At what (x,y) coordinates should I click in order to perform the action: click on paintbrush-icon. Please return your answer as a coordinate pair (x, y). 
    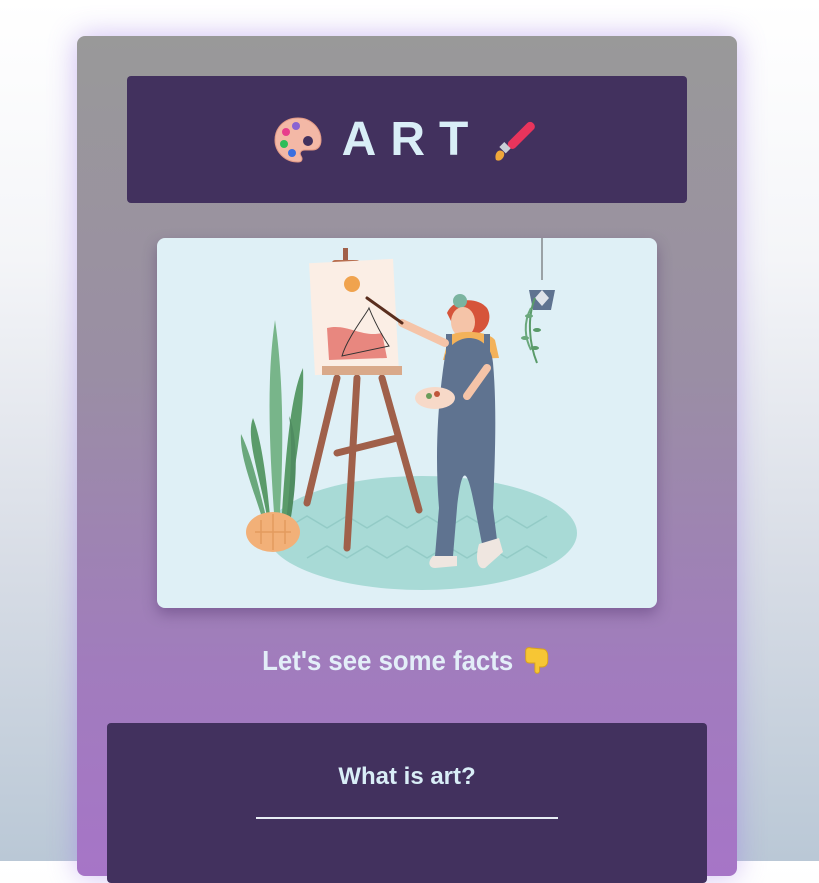
    Looking at the image, I should click on (516, 140).